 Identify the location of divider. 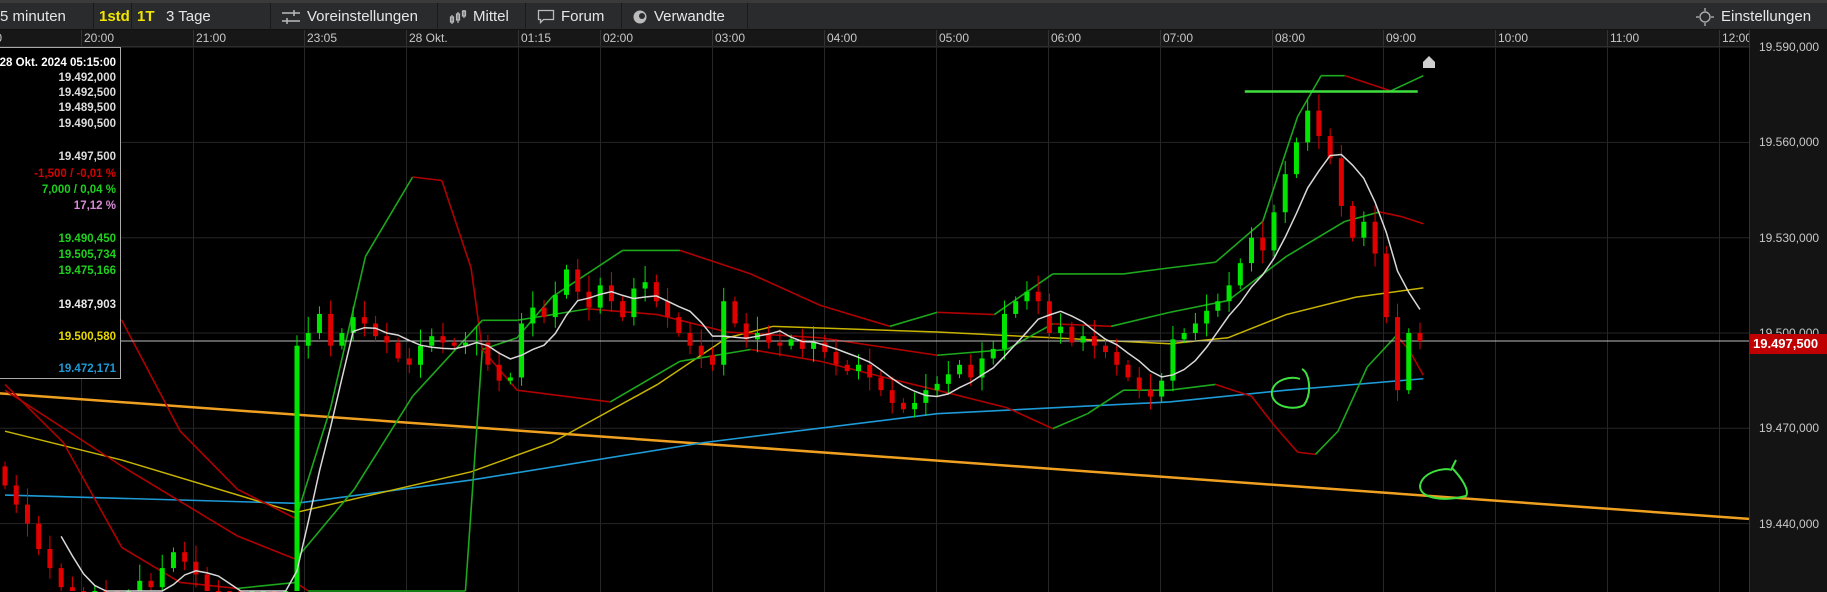
(437, 16).